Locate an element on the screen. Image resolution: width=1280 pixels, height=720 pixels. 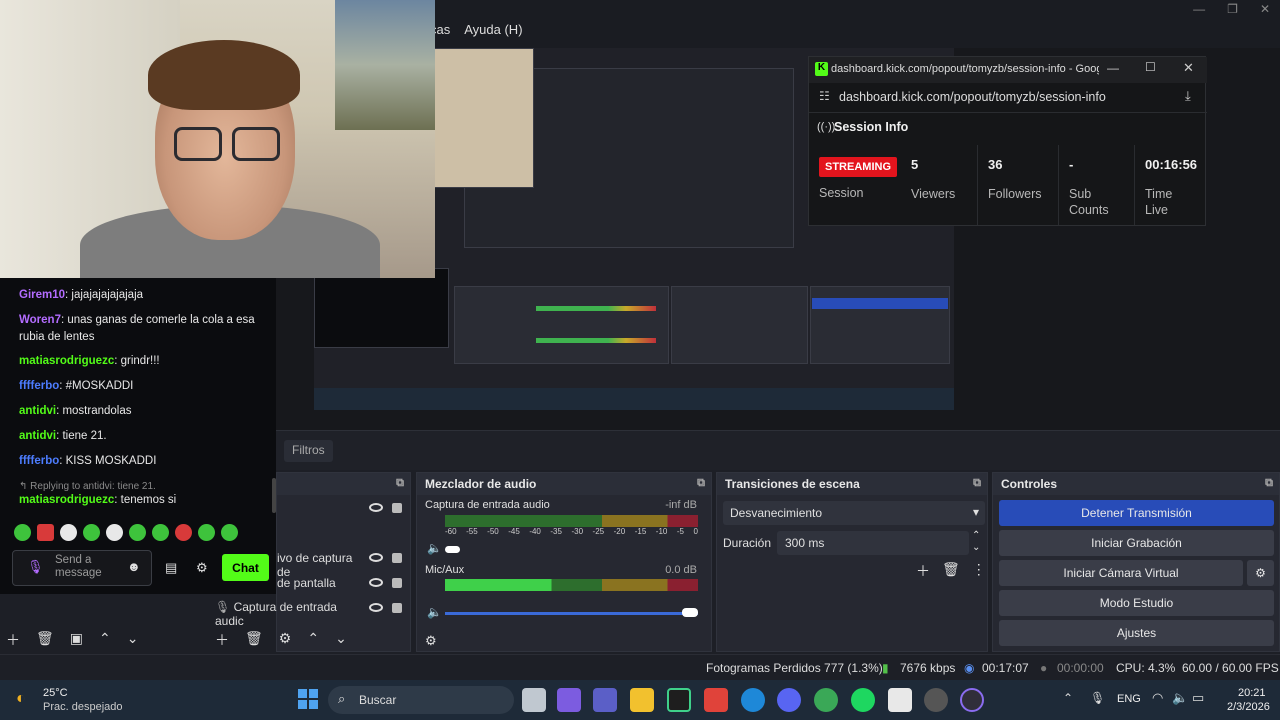
mixer-settings-icon: ⚙ is located at coordinates (431, 641).